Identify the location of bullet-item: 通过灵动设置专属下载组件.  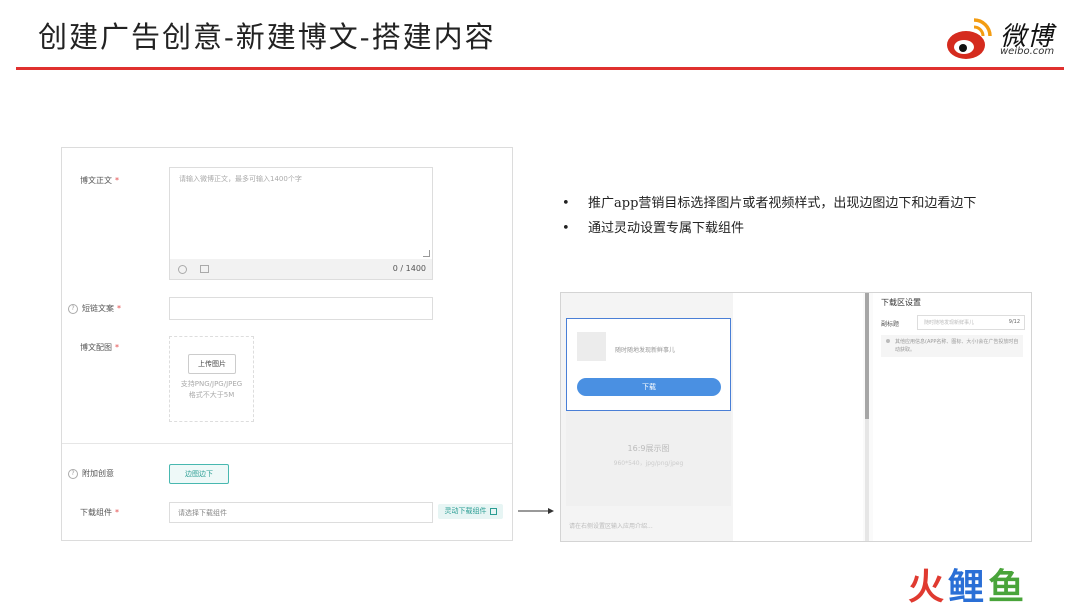
(769, 231).